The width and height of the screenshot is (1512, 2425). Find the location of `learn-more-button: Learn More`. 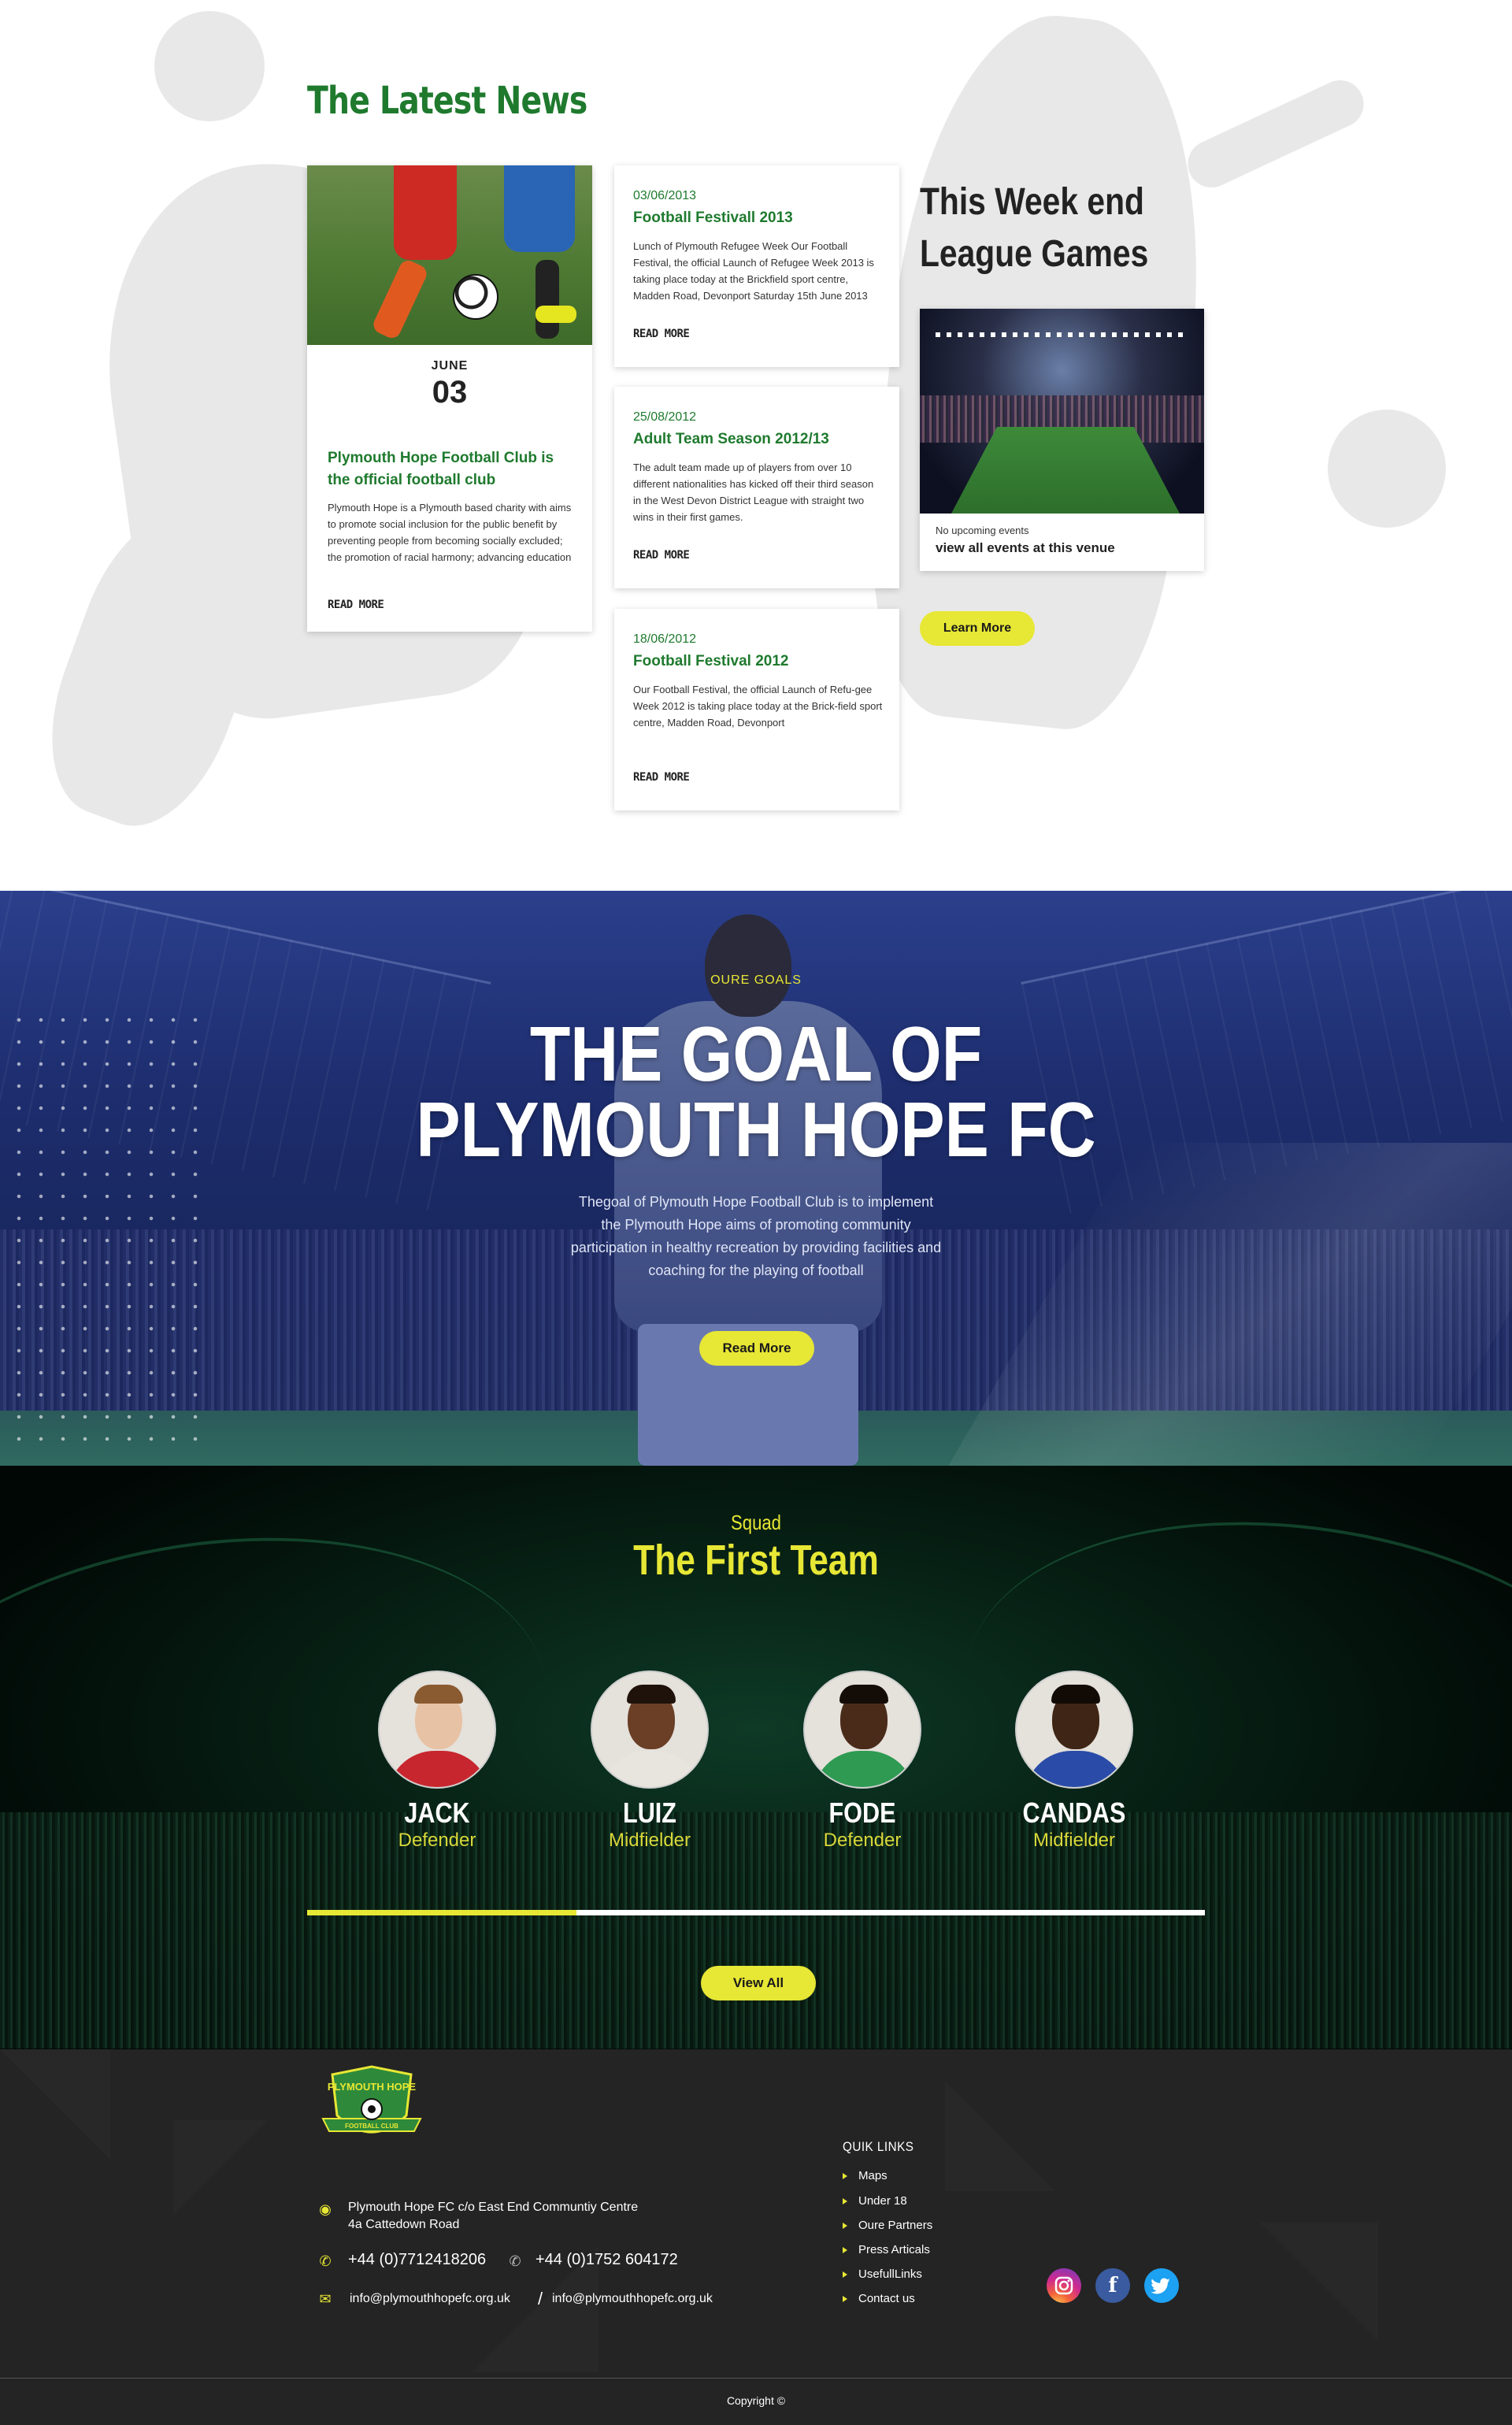

learn-more-button: Learn More is located at coordinates (977, 628).